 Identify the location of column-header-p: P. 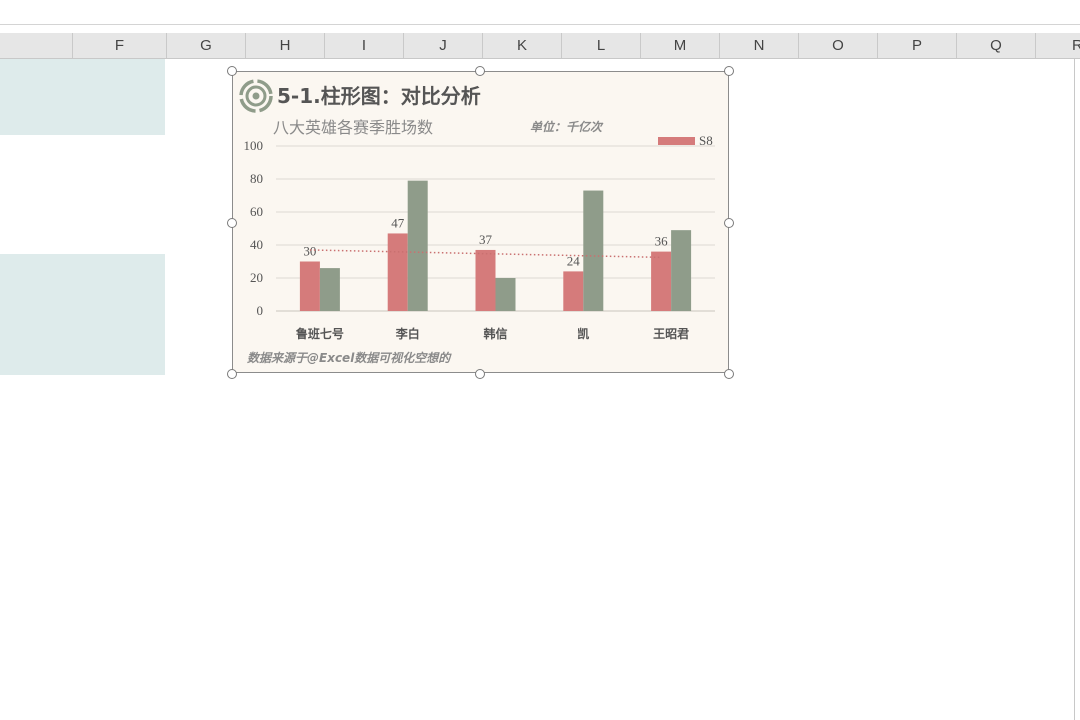
(916, 45).